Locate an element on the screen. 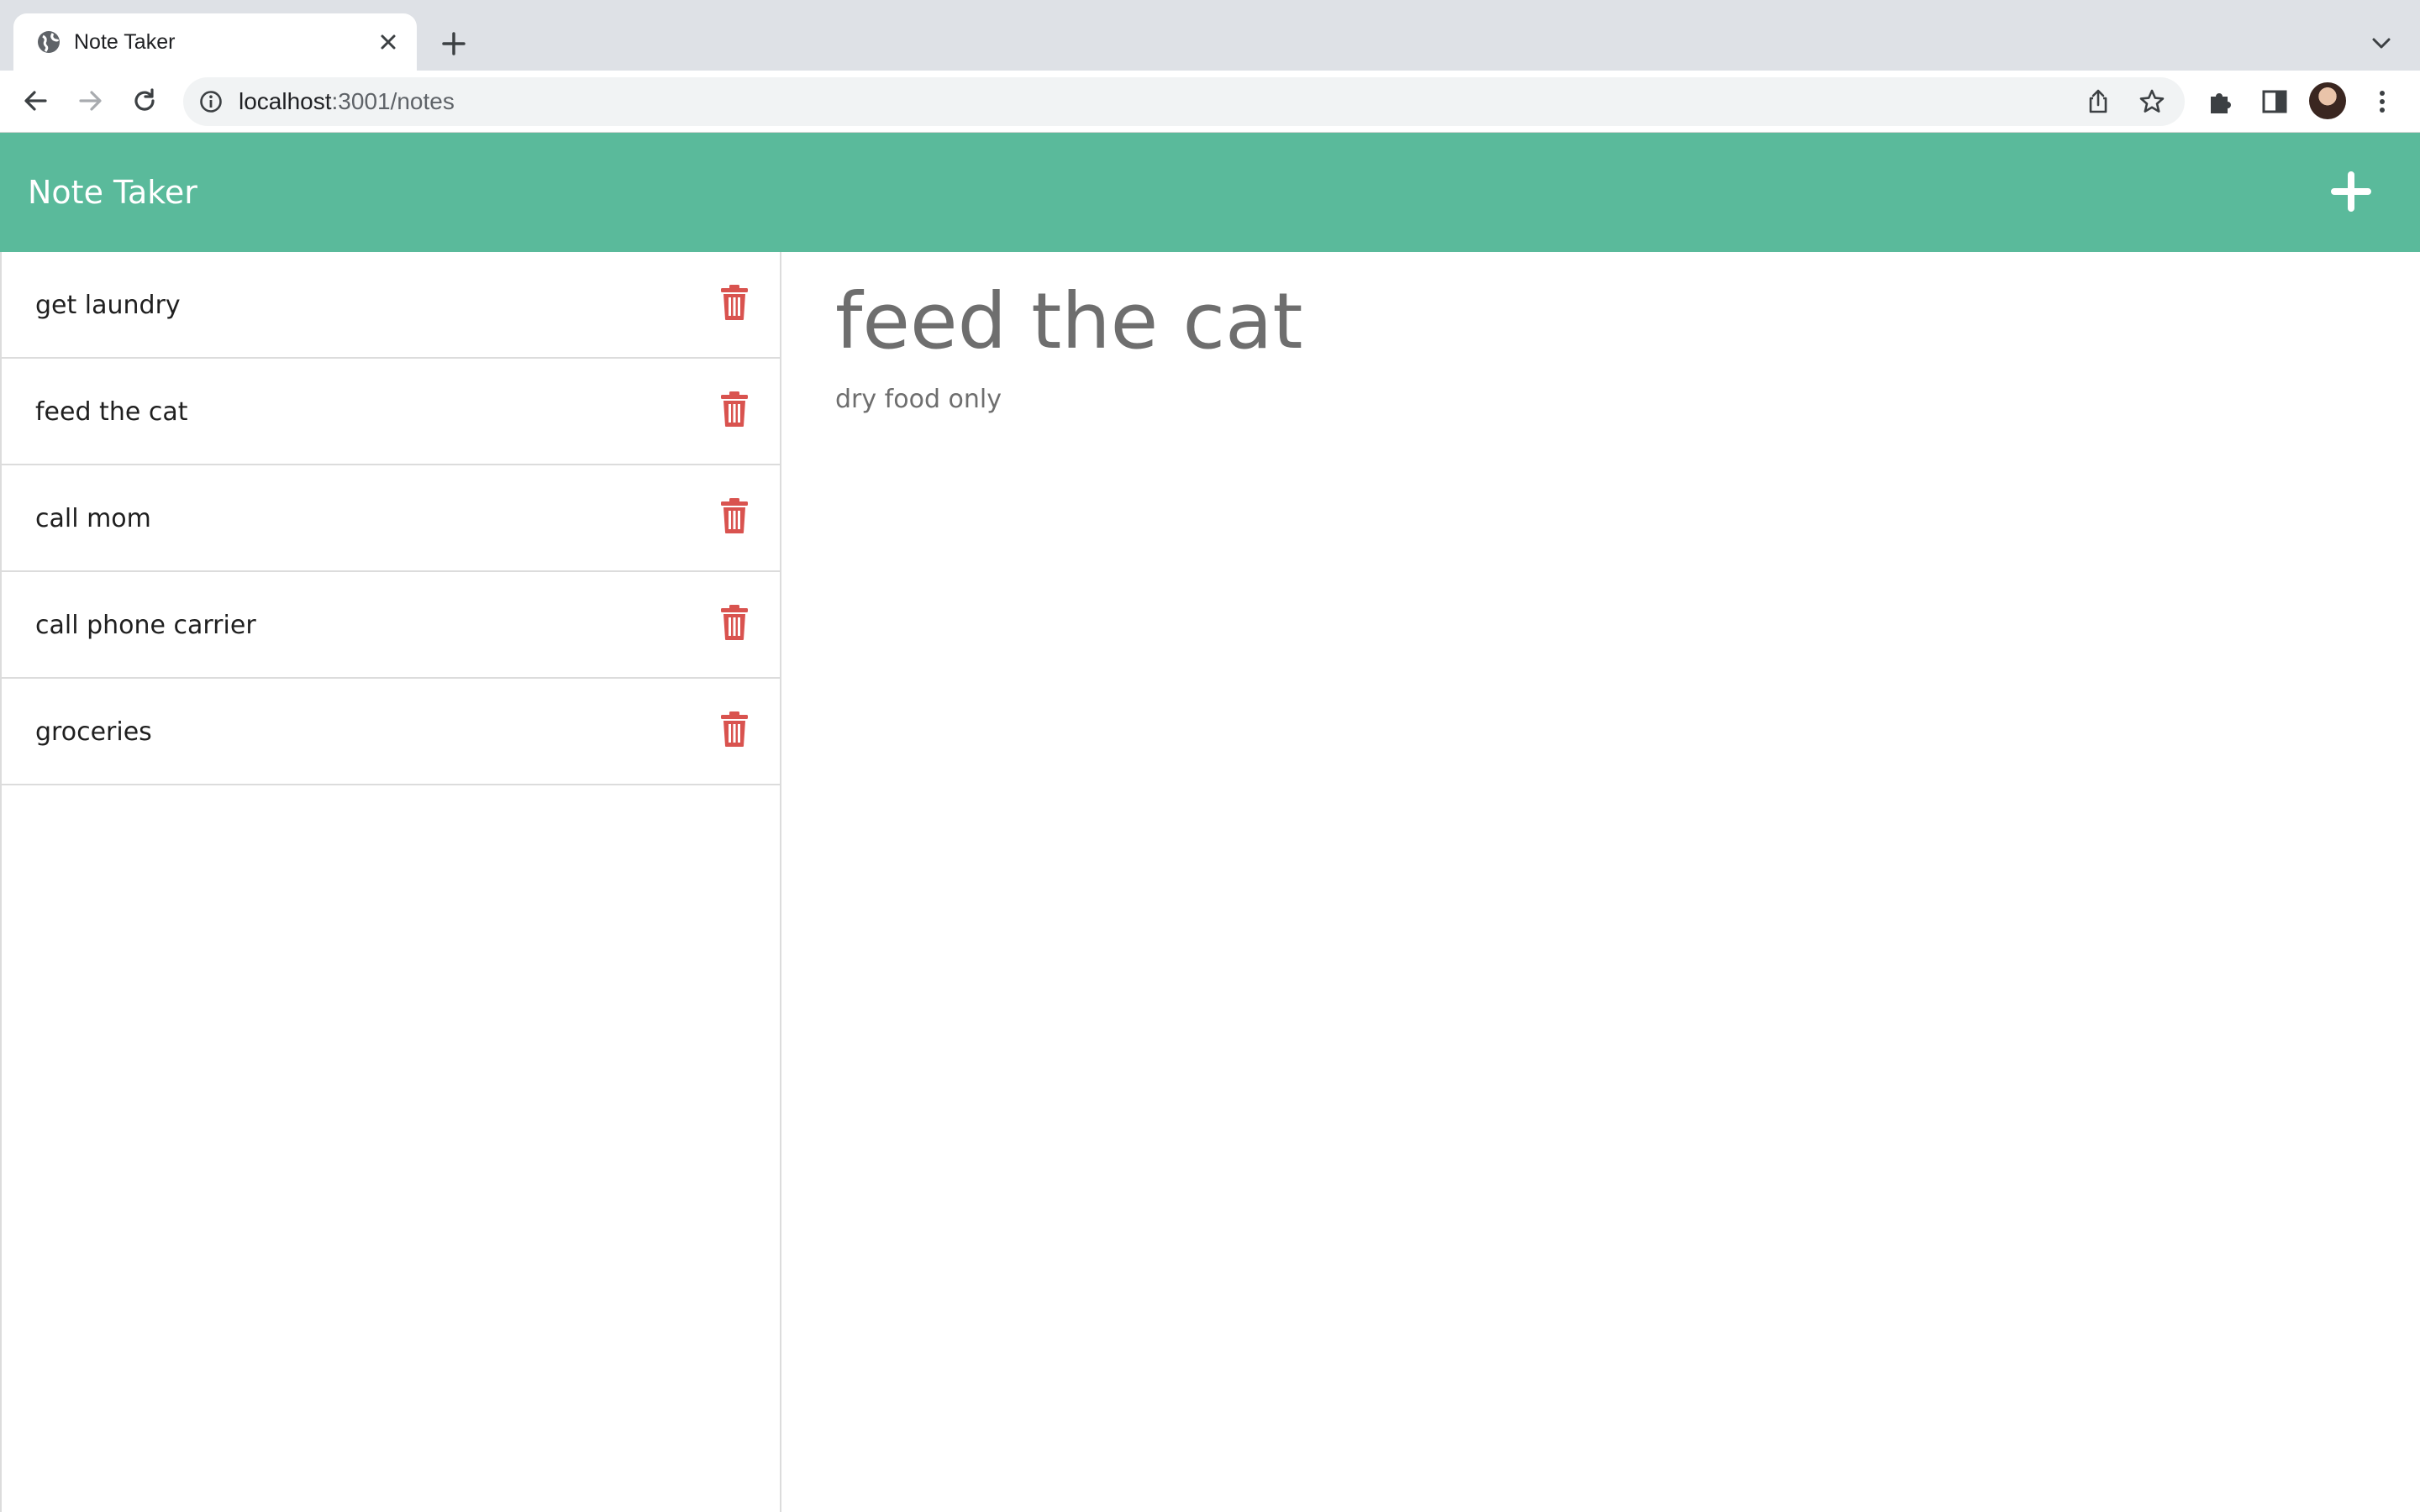 This screenshot has width=2420, height=1512. note-item-title: feed the cat is located at coordinates (111, 412).